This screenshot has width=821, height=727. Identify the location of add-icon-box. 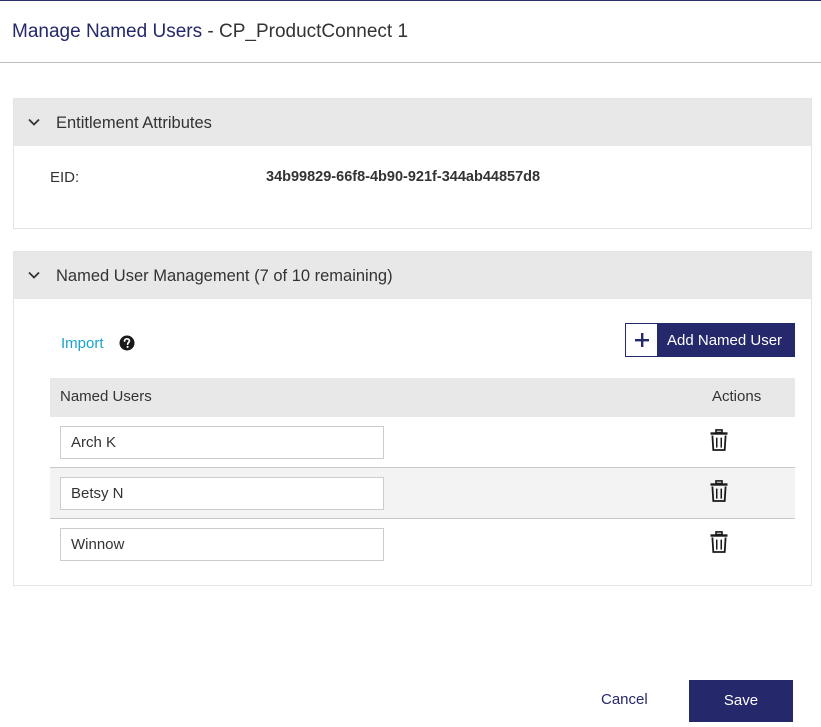
(641, 340).